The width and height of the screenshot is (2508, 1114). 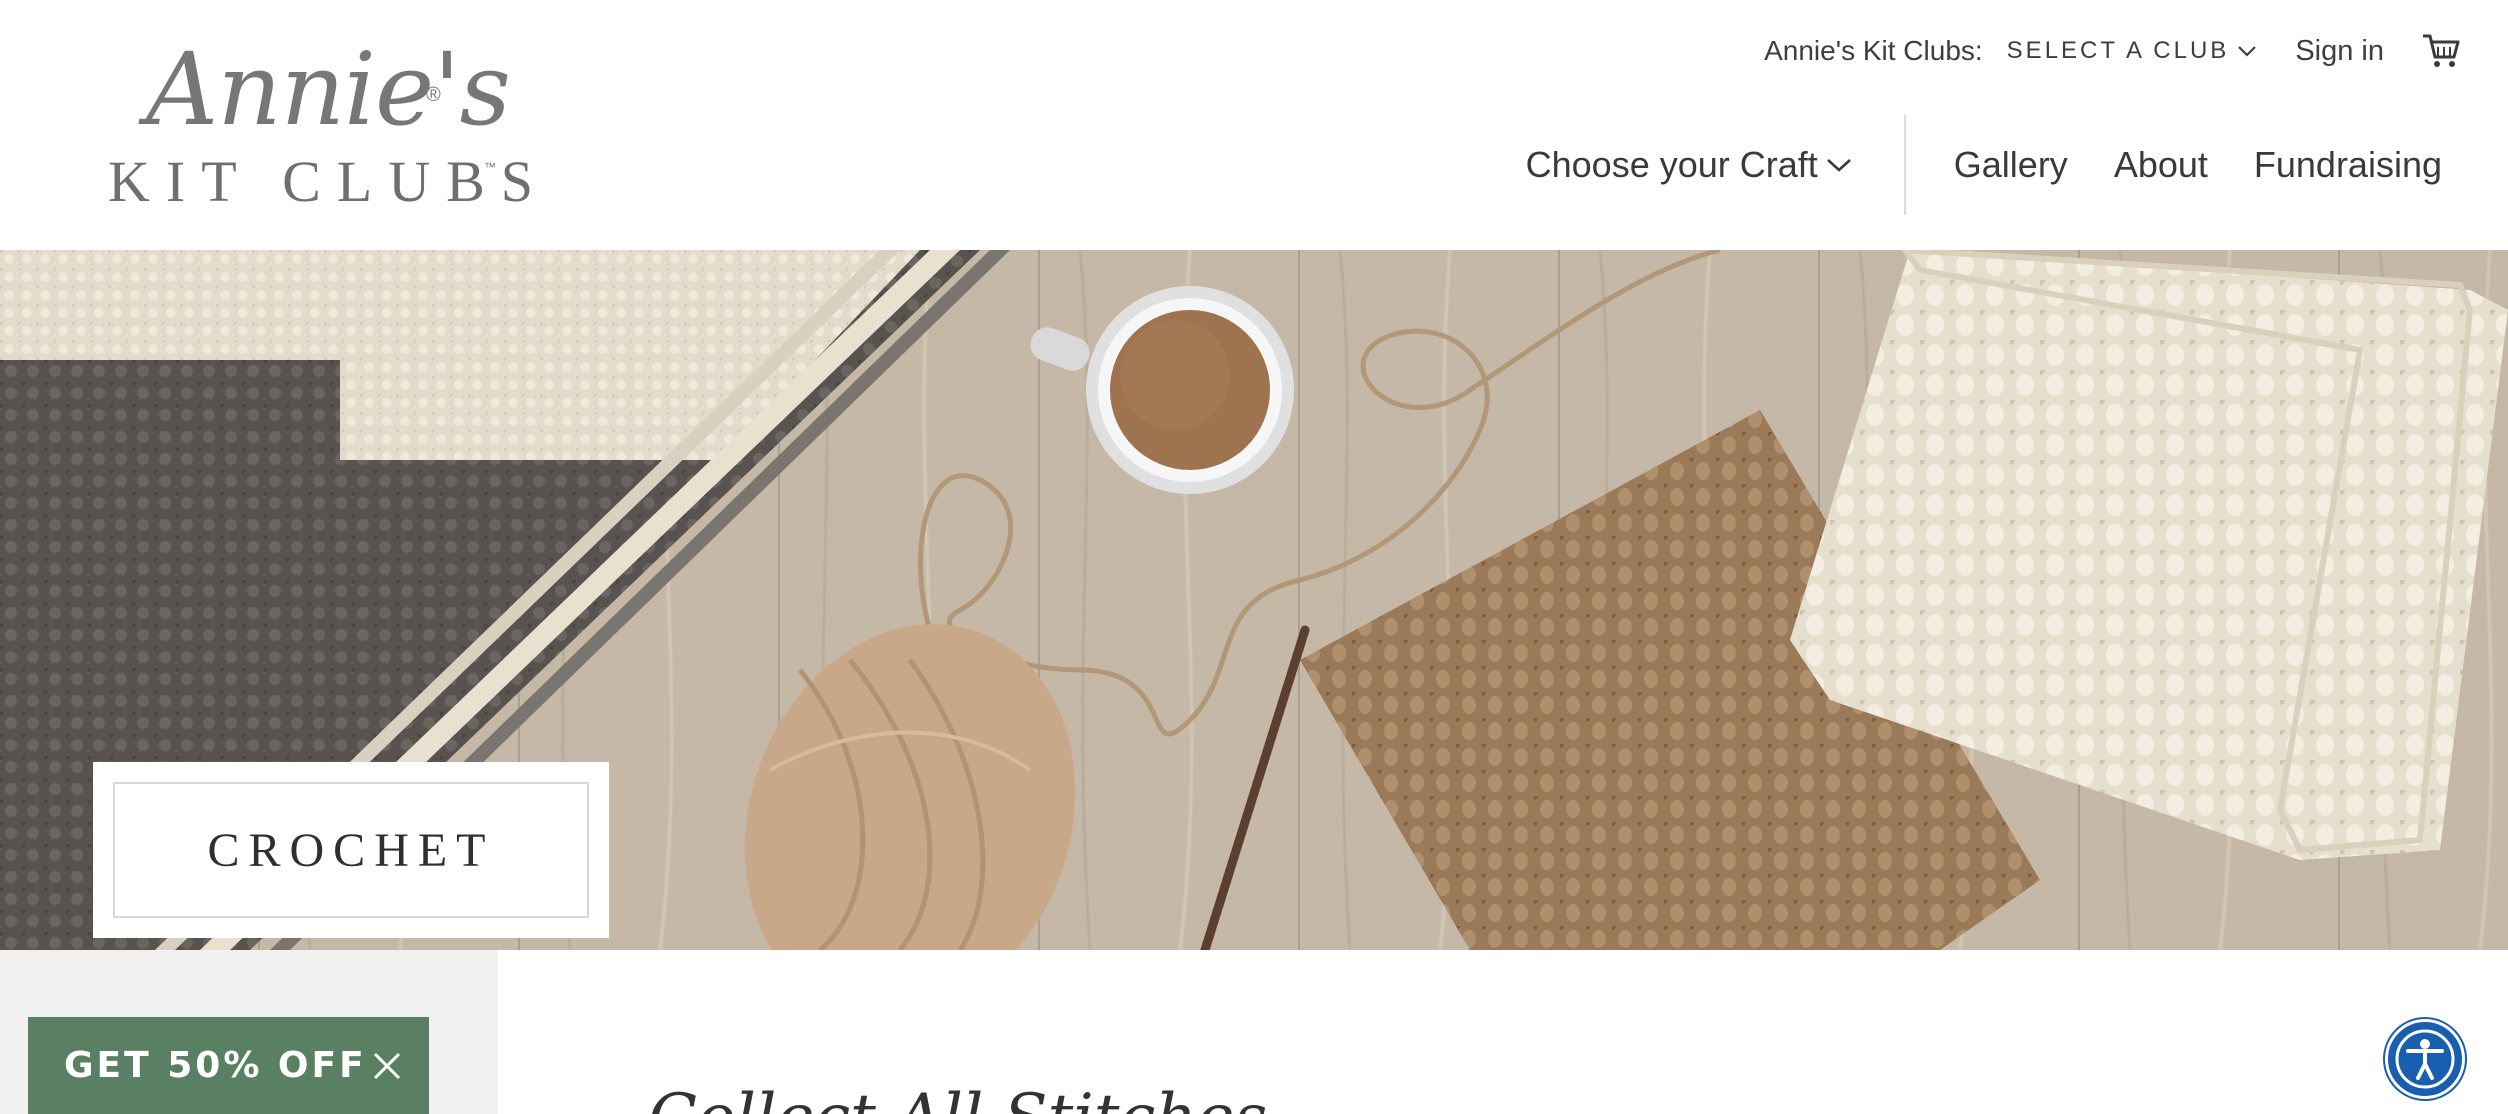 I want to click on utility-nav: Annie's Kit Clubs: SELECT A CLUB Sign in, so click(x=2112, y=51).